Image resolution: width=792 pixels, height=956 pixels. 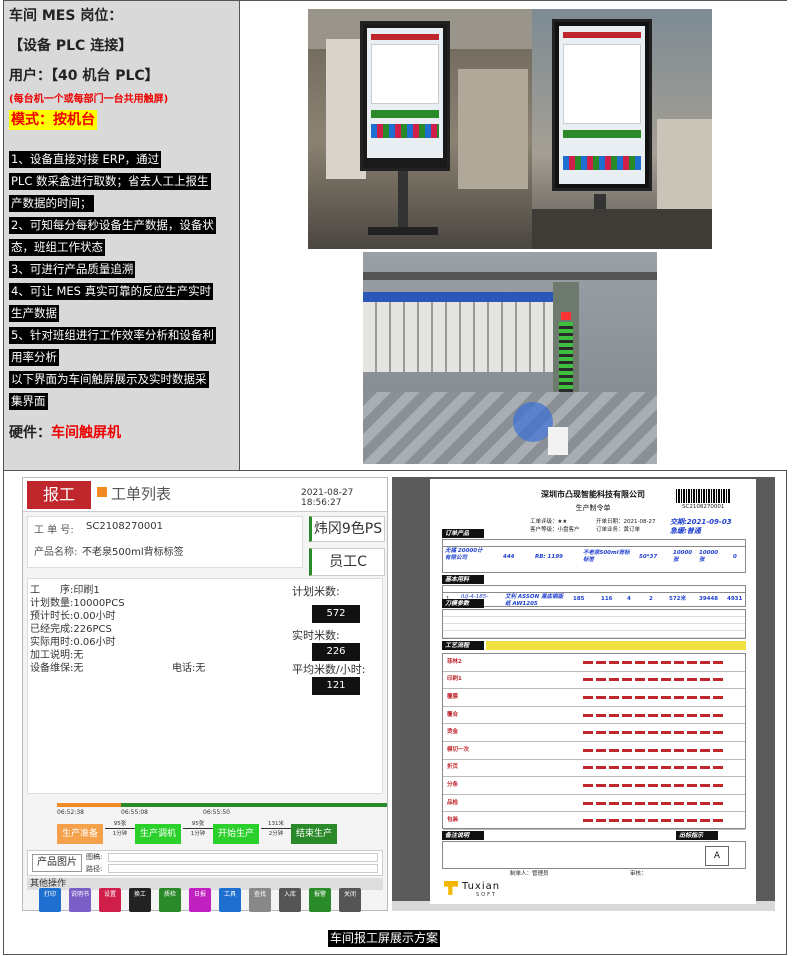 I want to click on section-die-params: 刀模参数, so click(x=463, y=603).